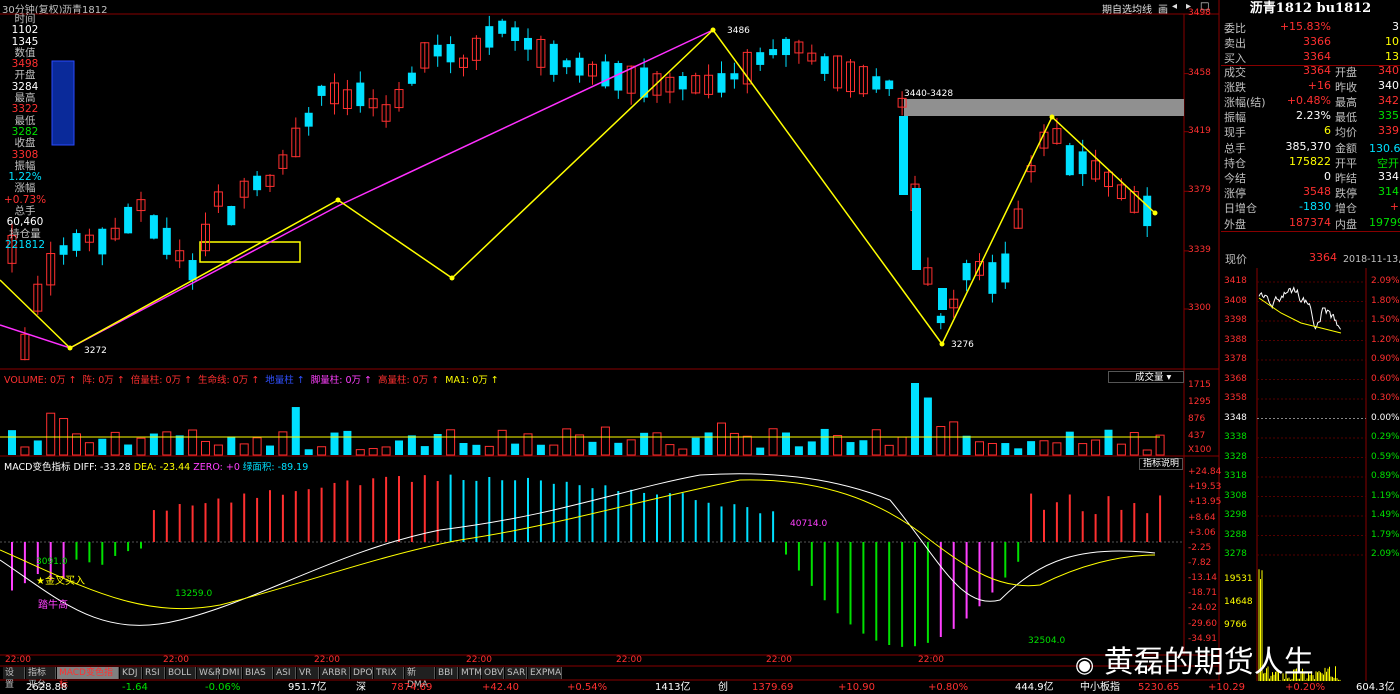 This screenshot has width=1400, height=694. What do you see at coordinates (1200, 548) in the screenshot?
I see `macd-axis-label: -2.25` at bounding box center [1200, 548].